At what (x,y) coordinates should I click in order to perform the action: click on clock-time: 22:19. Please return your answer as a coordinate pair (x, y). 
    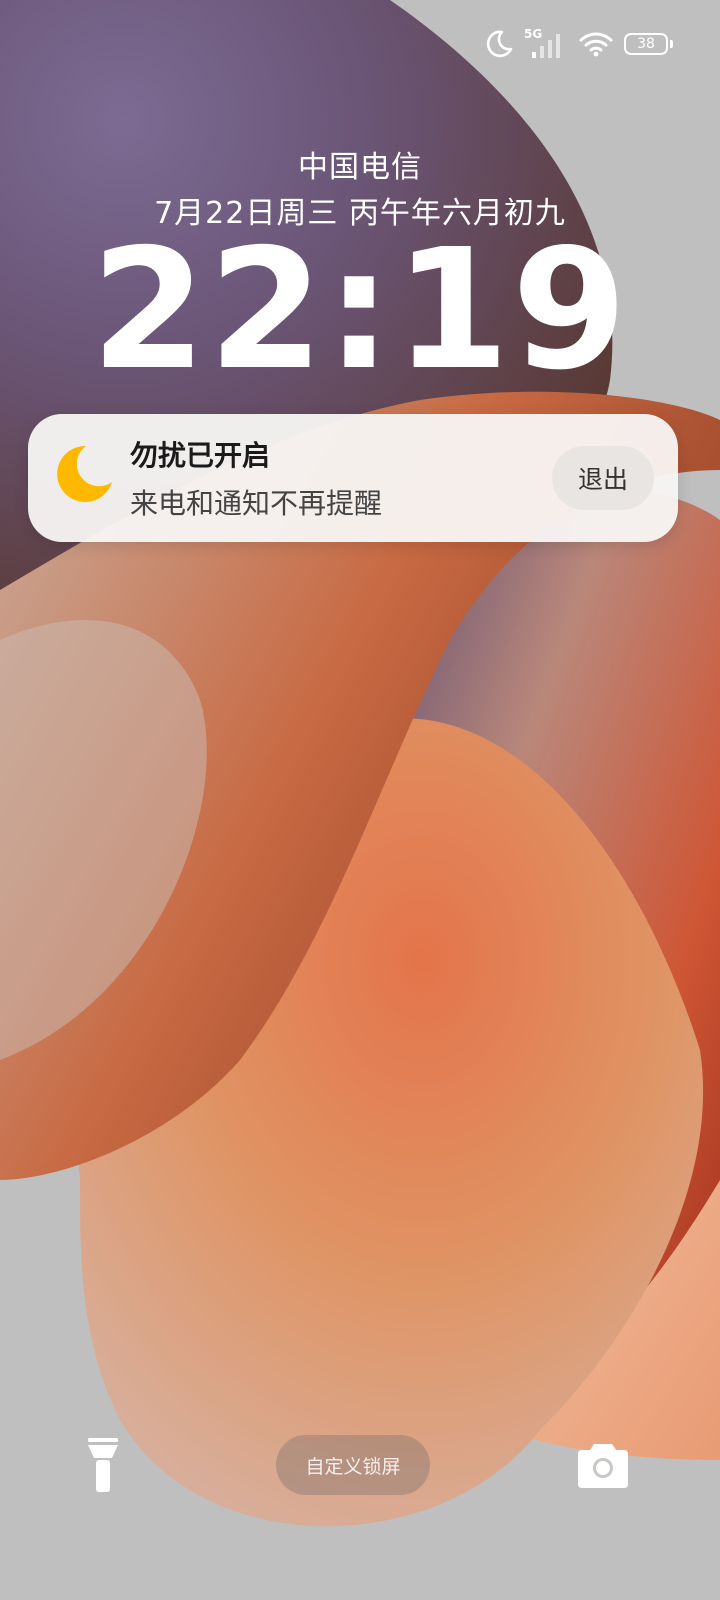
    Looking at the image, I should click on (360, 310).